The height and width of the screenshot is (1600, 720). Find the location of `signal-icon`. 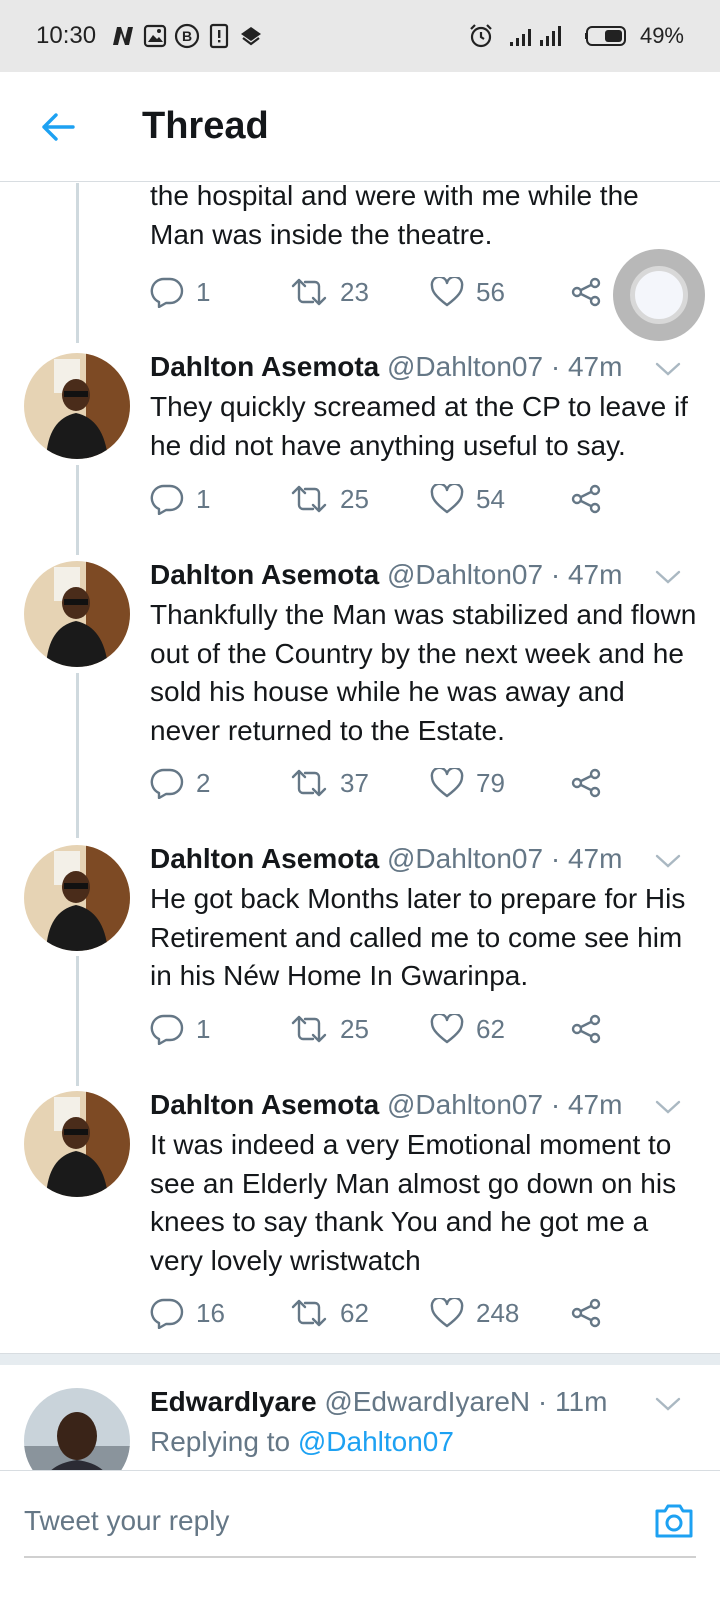

signal-icon is located at coordinates (538, 36).